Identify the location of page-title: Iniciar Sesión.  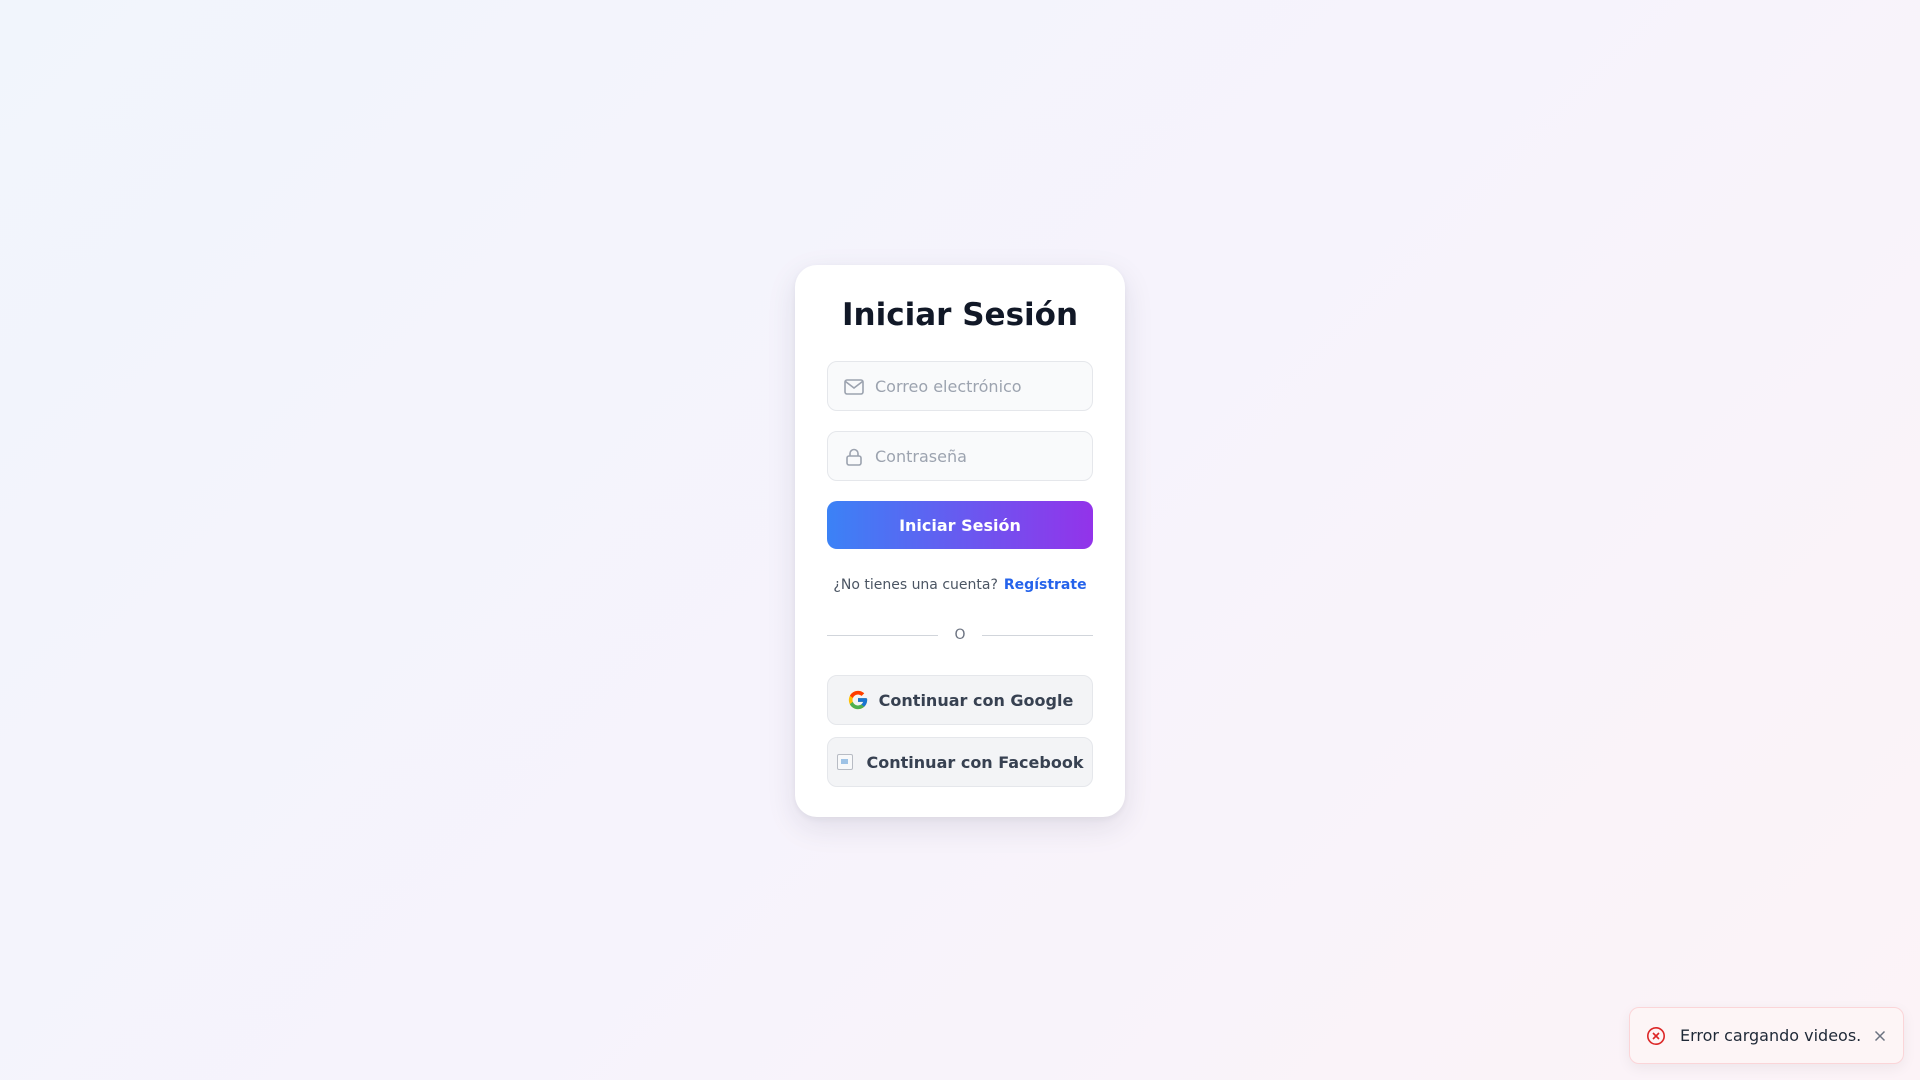
(960, 315).